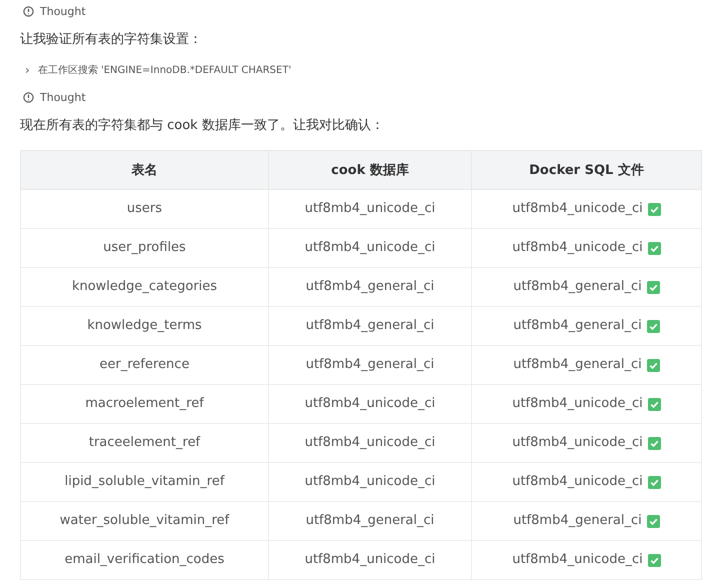 The height and width of the screenshot is (582, 720). I want to click on expand-toggle: ›, so click(27, 70).